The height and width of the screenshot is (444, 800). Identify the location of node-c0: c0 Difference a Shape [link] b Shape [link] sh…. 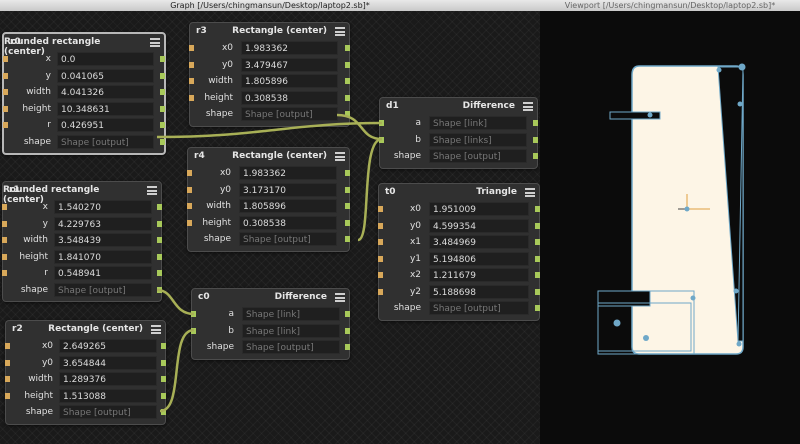
(270, 324).